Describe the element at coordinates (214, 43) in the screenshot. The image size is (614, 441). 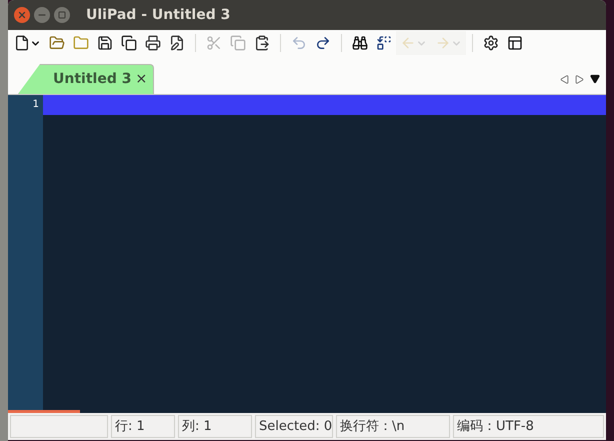
I see `cut-icon` at that location.